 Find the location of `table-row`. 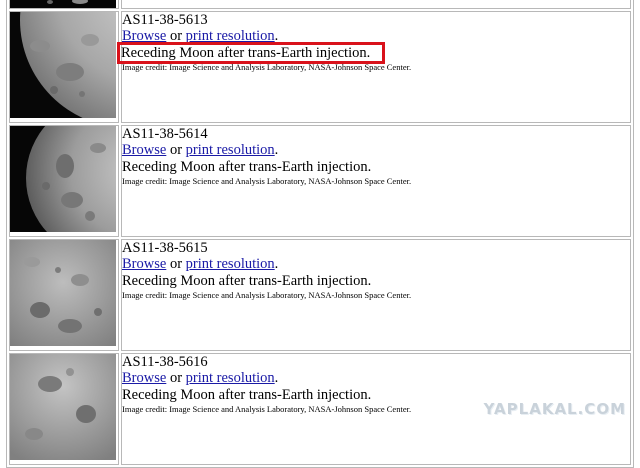

table-row is located at coordinates (320, 4).